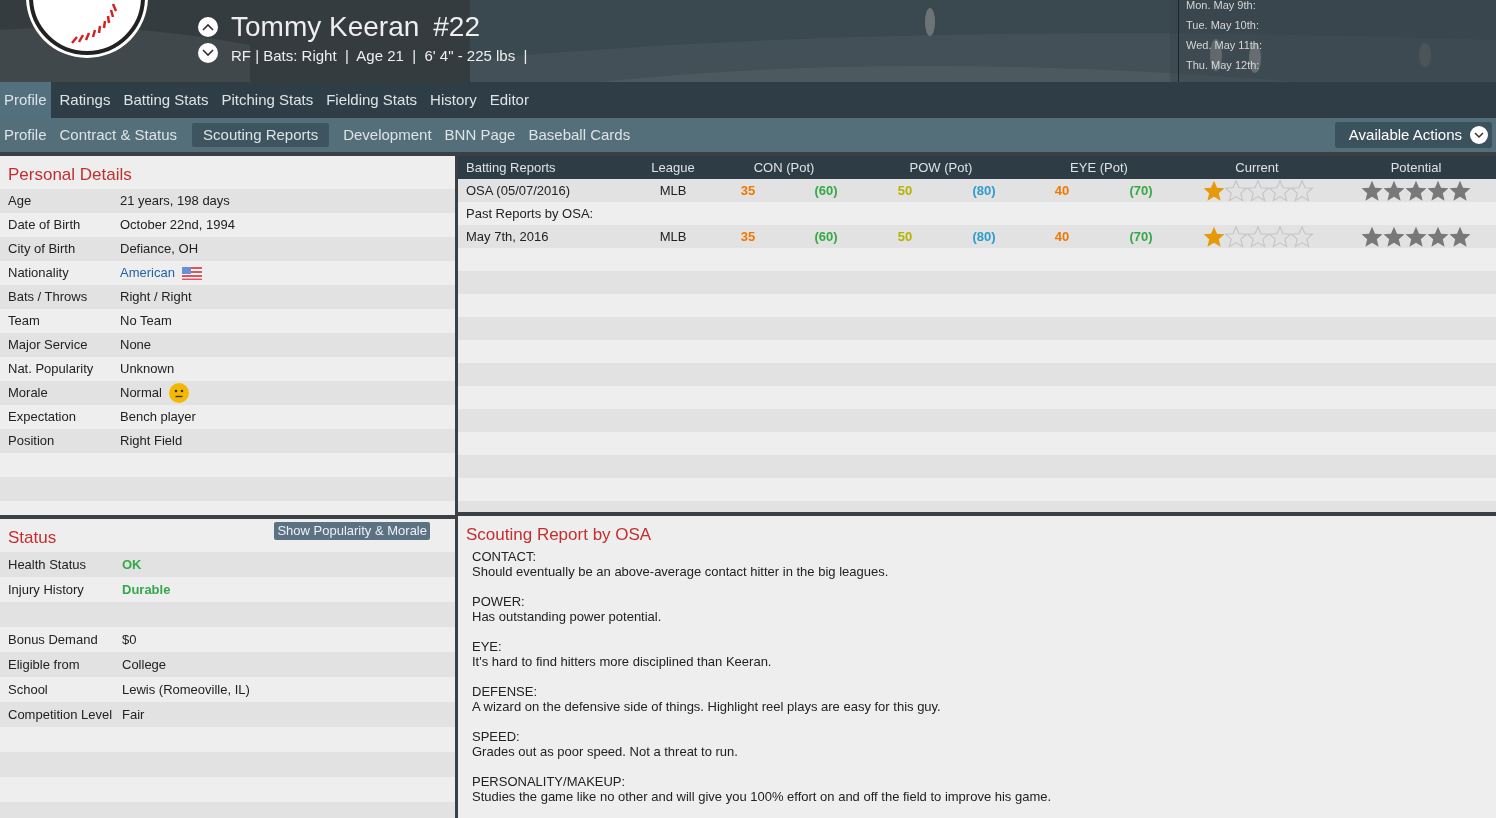 This screenshot has width=1496, height=818. Describe the element at coordinates (147, 369) in the screenshot. I see `field-value: Unknown` at that location.